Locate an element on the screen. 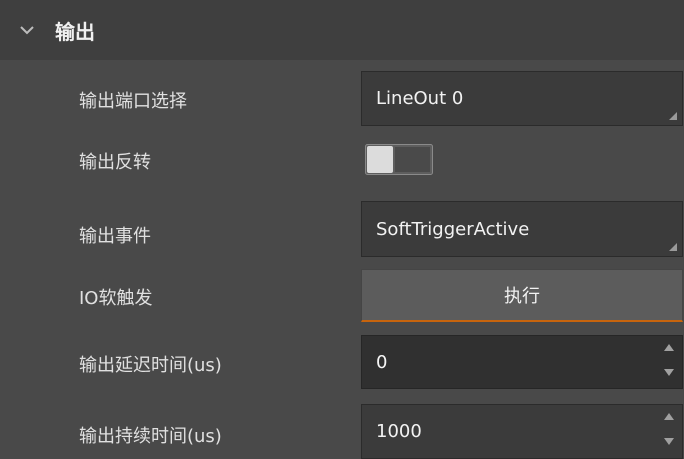 The height and width of the screenshot is (459, 684). output-duration-value: 1000 is located at coordinates (399, 431).